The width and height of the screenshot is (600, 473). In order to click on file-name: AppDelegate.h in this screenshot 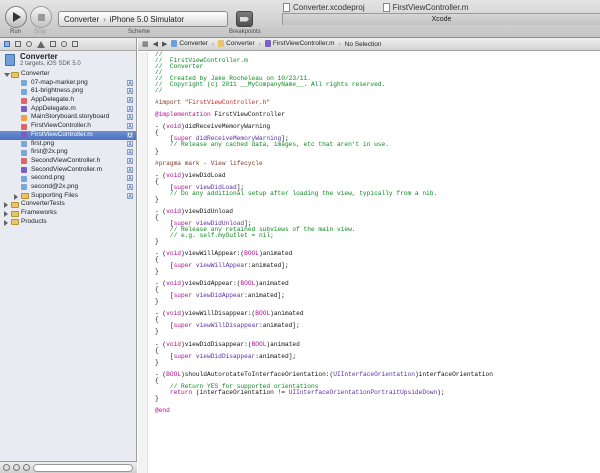, I will do `click(53, 100)`.